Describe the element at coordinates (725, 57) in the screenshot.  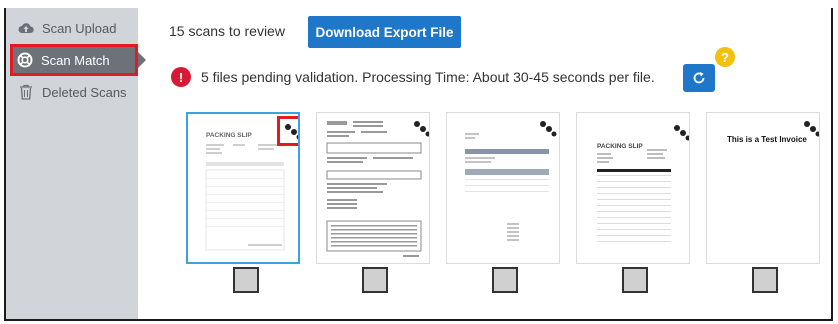
I see `help-icon: ?` at that location.